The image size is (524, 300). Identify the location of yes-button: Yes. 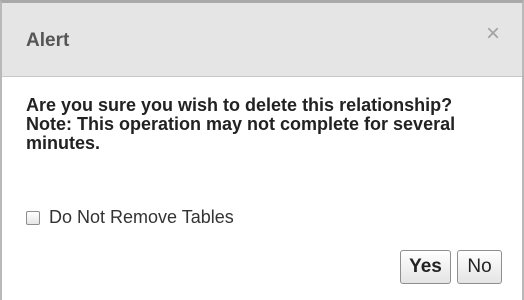
(425, 267).